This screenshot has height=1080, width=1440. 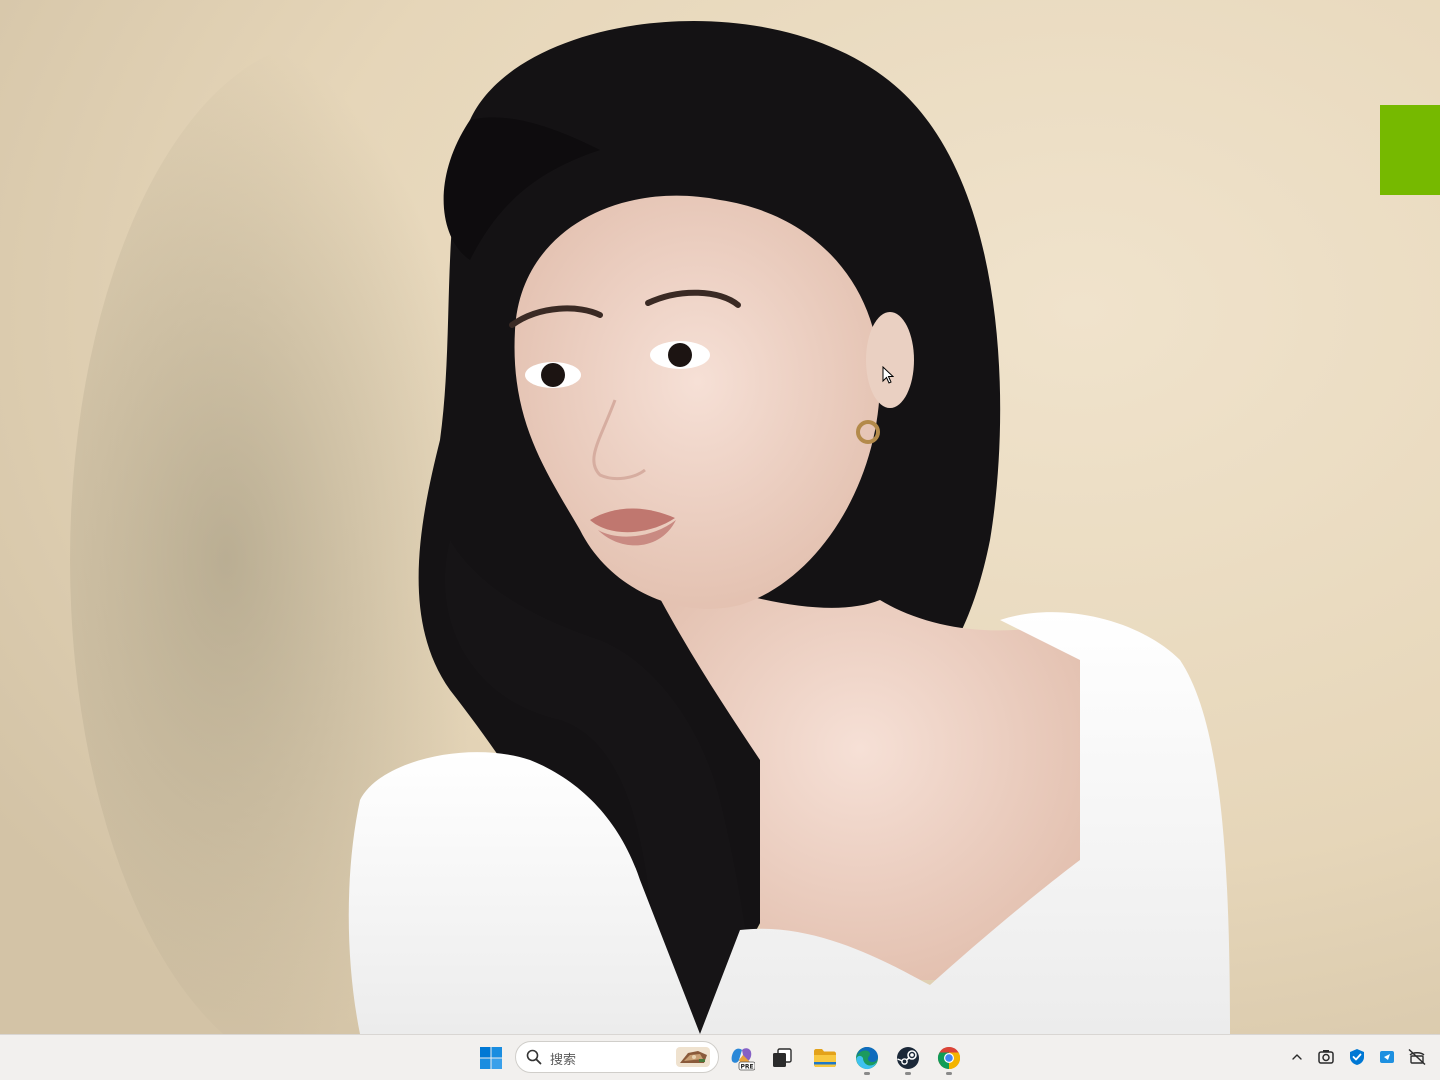 I want to click on steam-running-indicator, so click(x=908, y=1073).